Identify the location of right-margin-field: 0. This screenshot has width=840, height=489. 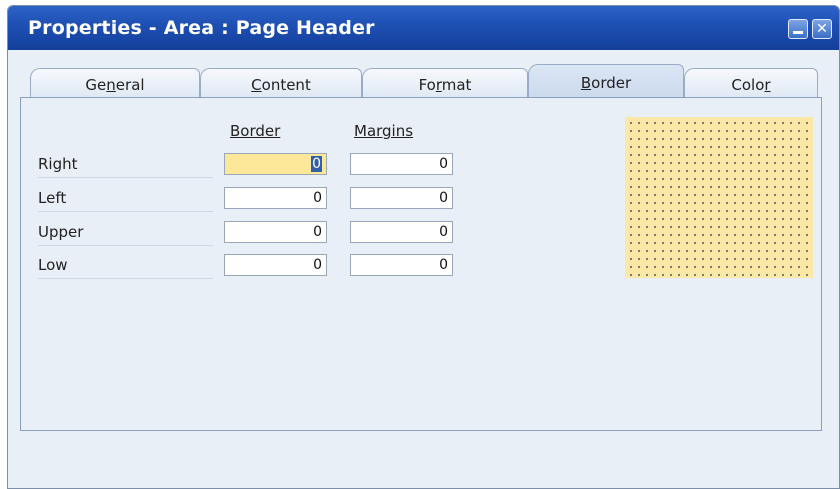
(401, 164).